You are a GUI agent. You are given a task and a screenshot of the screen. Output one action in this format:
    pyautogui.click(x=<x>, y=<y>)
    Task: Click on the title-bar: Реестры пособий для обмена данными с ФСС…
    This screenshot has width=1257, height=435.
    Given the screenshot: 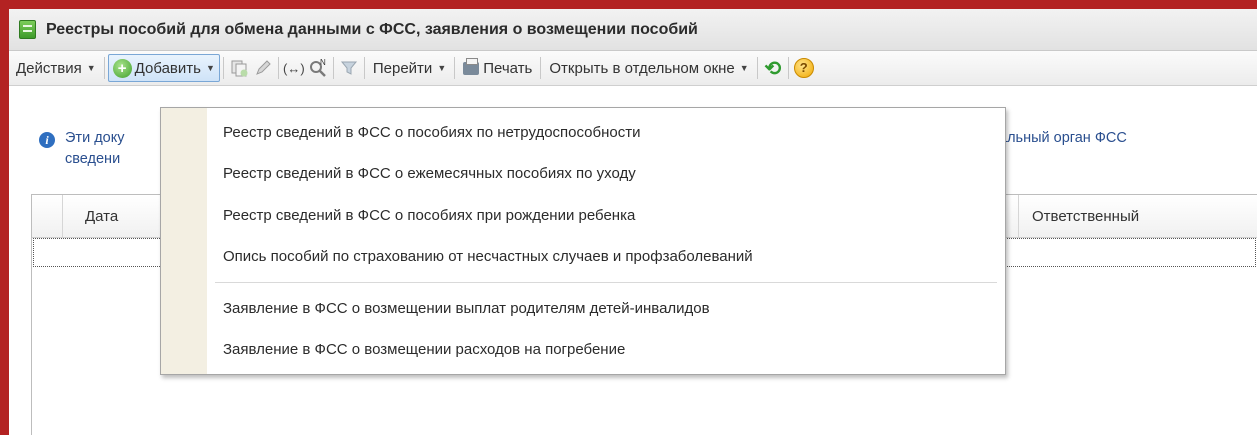 What is the action you would take?
    pyautogui.click(x=633, y=30)
    